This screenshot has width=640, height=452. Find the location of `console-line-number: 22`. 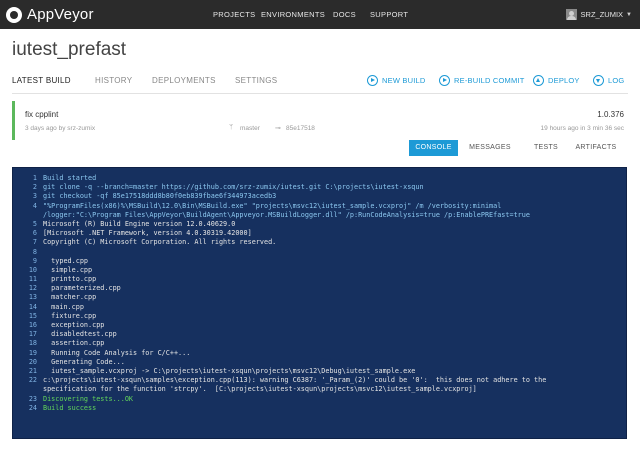

console-line-number: 22 is located at coordinates (32, 380).